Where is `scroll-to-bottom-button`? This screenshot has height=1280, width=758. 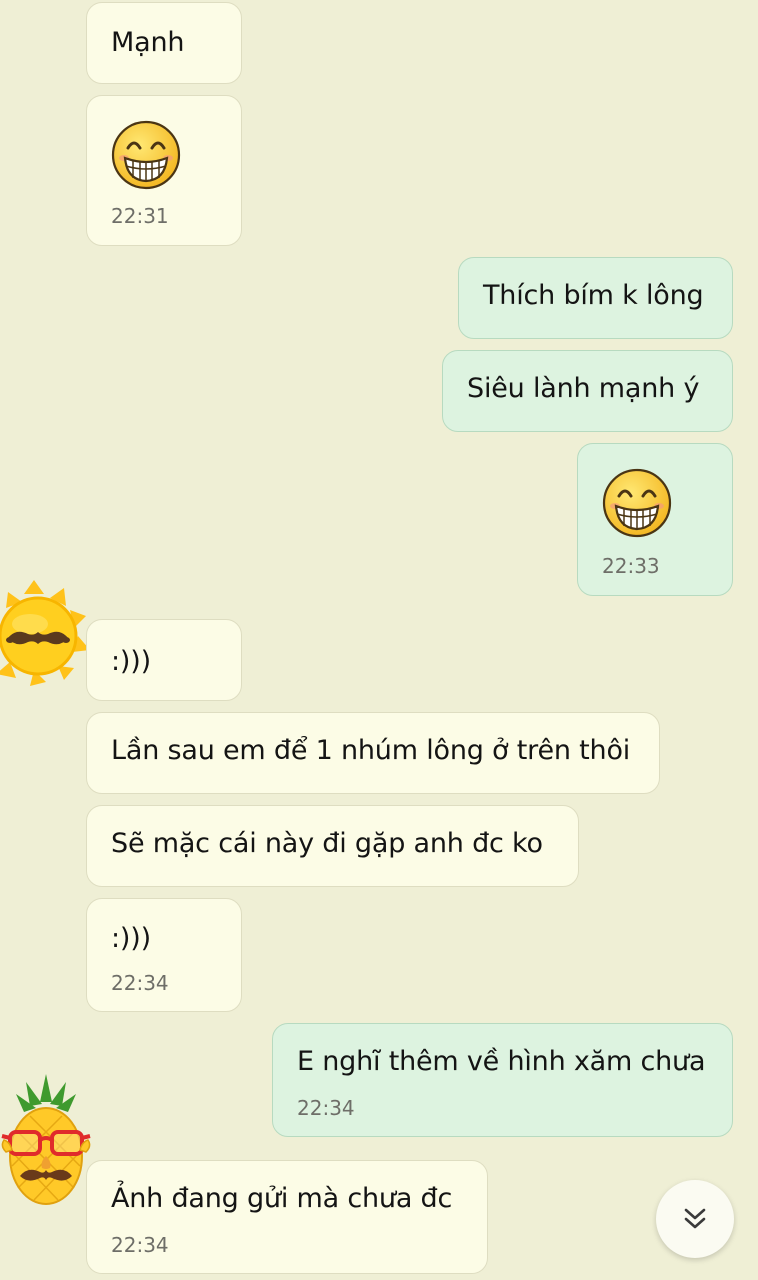
scroll-to-bottom-button is located at coordinates (695, 1219).